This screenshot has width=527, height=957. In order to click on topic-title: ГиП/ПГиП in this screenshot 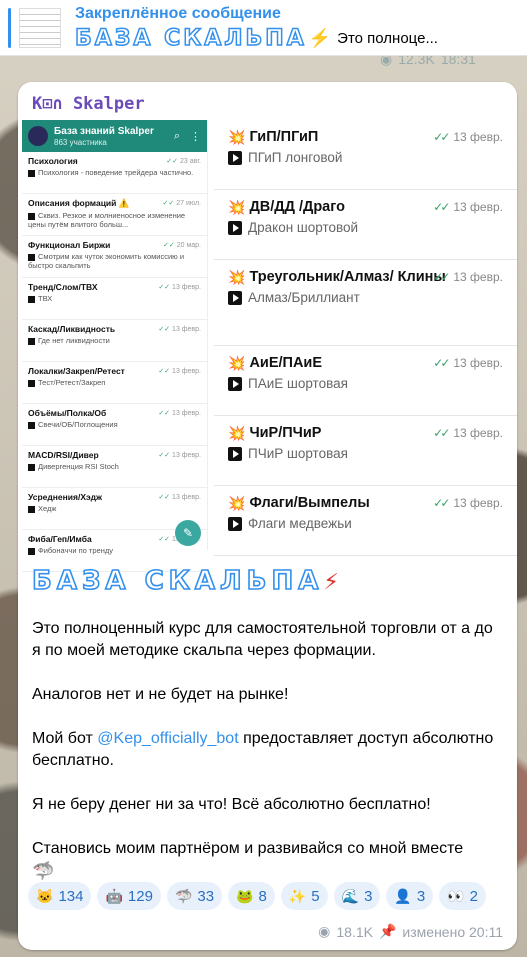, I will do `click(284, 137)`.